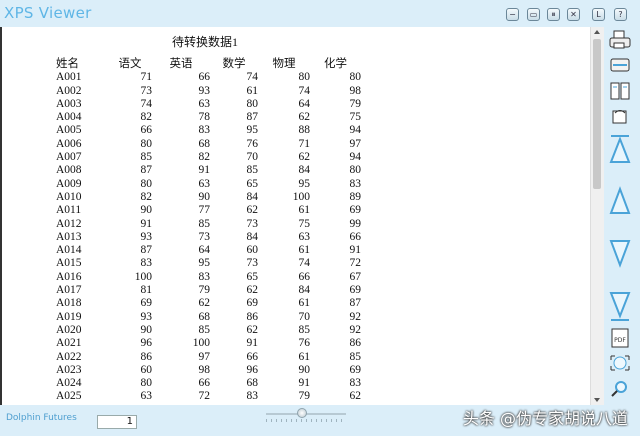 This screenshot has height=436, width=640. Describe the element at coordinates (146, 223) in the screenshot. I see `table-cell: 91` at that location.